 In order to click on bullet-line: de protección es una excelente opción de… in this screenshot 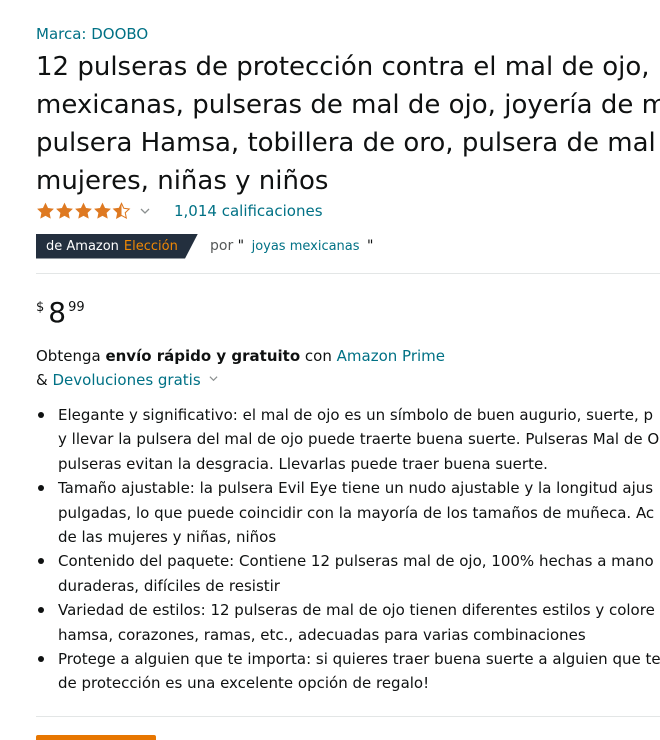, I will do `click(244, 683)`.